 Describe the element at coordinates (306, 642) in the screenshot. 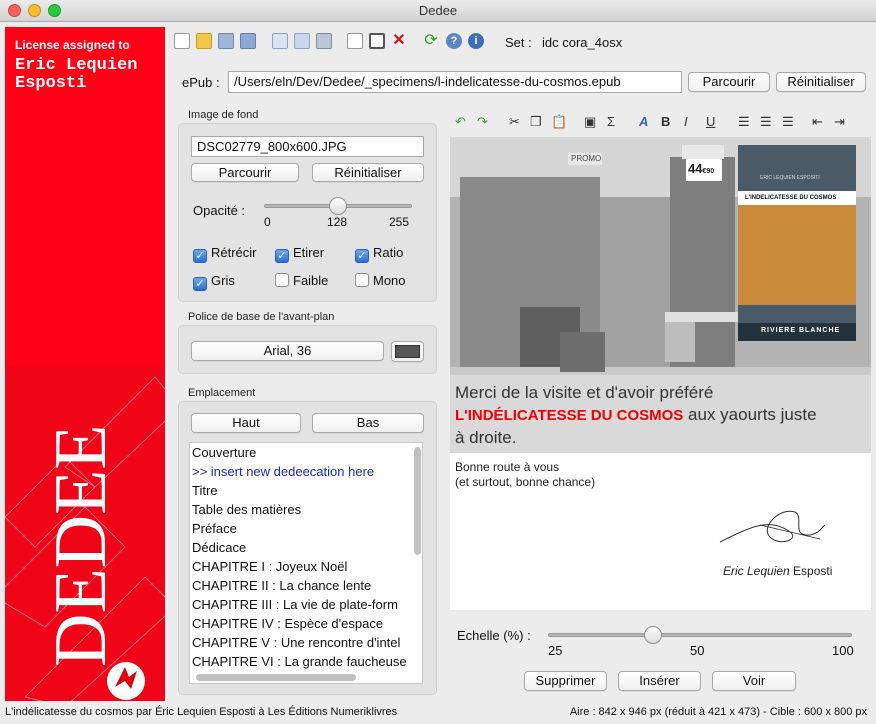

I see `list-item: CHAPITRE V : Une rencontre d'intel` at that location.